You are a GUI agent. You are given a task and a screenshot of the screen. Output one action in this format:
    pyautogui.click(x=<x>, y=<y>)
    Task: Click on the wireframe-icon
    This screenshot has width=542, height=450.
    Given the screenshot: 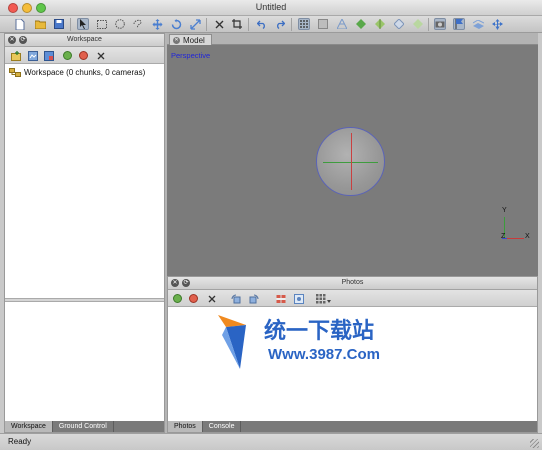 What is the action you would take?
    pyautogui.click(x=399, y=24)
    